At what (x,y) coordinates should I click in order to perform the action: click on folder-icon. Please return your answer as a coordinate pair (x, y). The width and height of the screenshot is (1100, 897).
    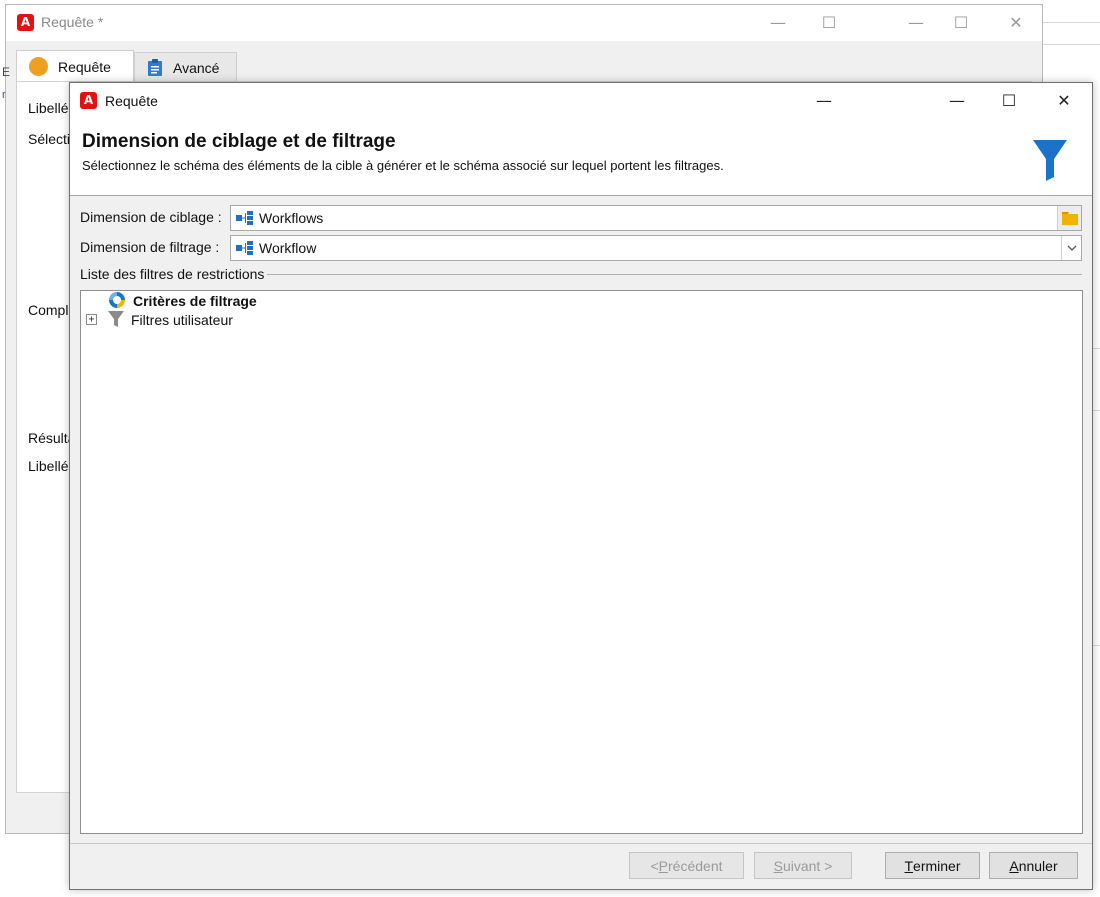
    Looking at the image, I should click on (1069, 218).